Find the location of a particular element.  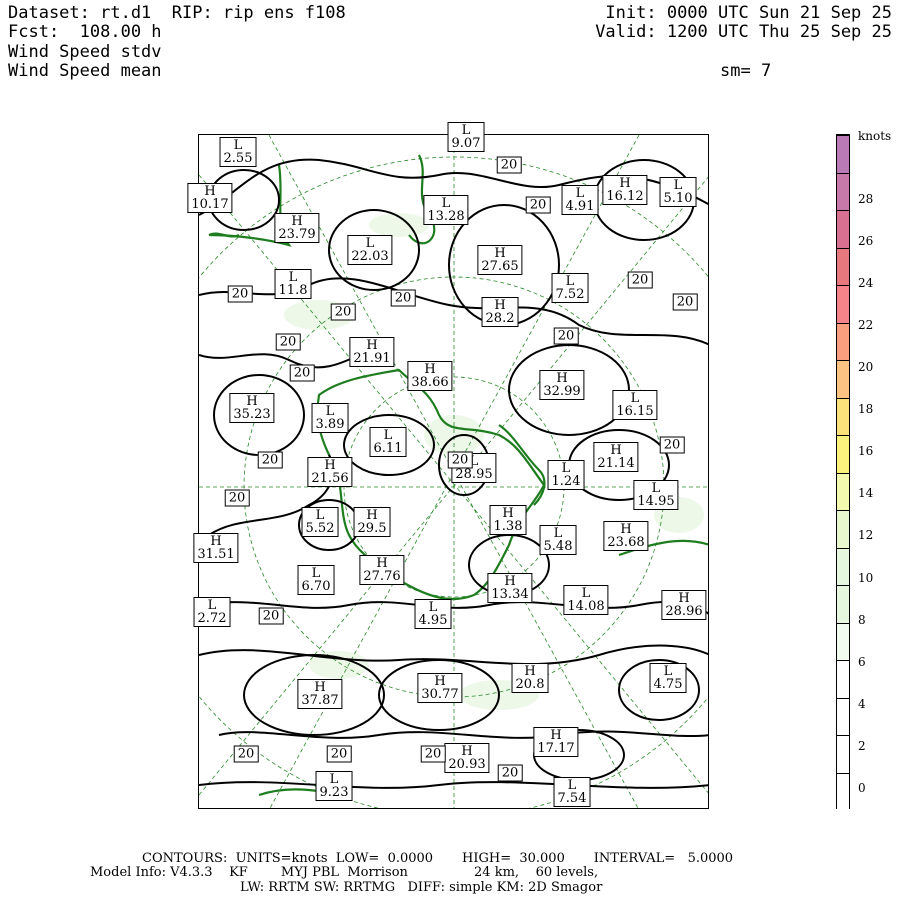

high-label: H 28.96 is located at coordinates (684, 605).